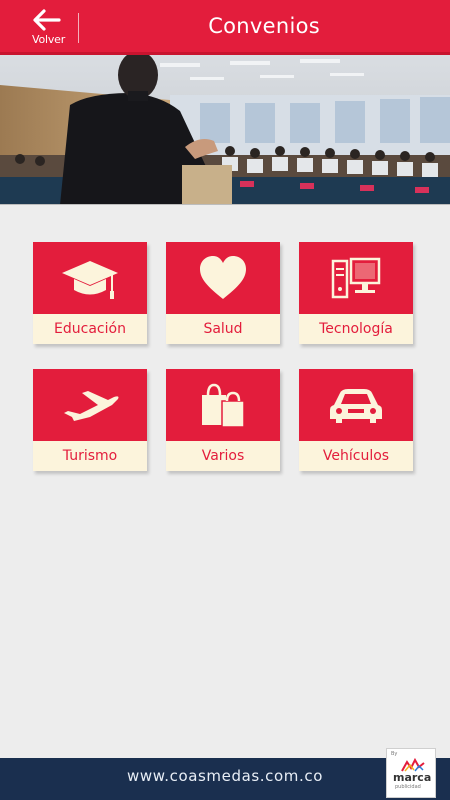  What do you see at coordinates (90, 329) in the screenshot?
I see `category-label: Educación` at bounding box center [90, 329].